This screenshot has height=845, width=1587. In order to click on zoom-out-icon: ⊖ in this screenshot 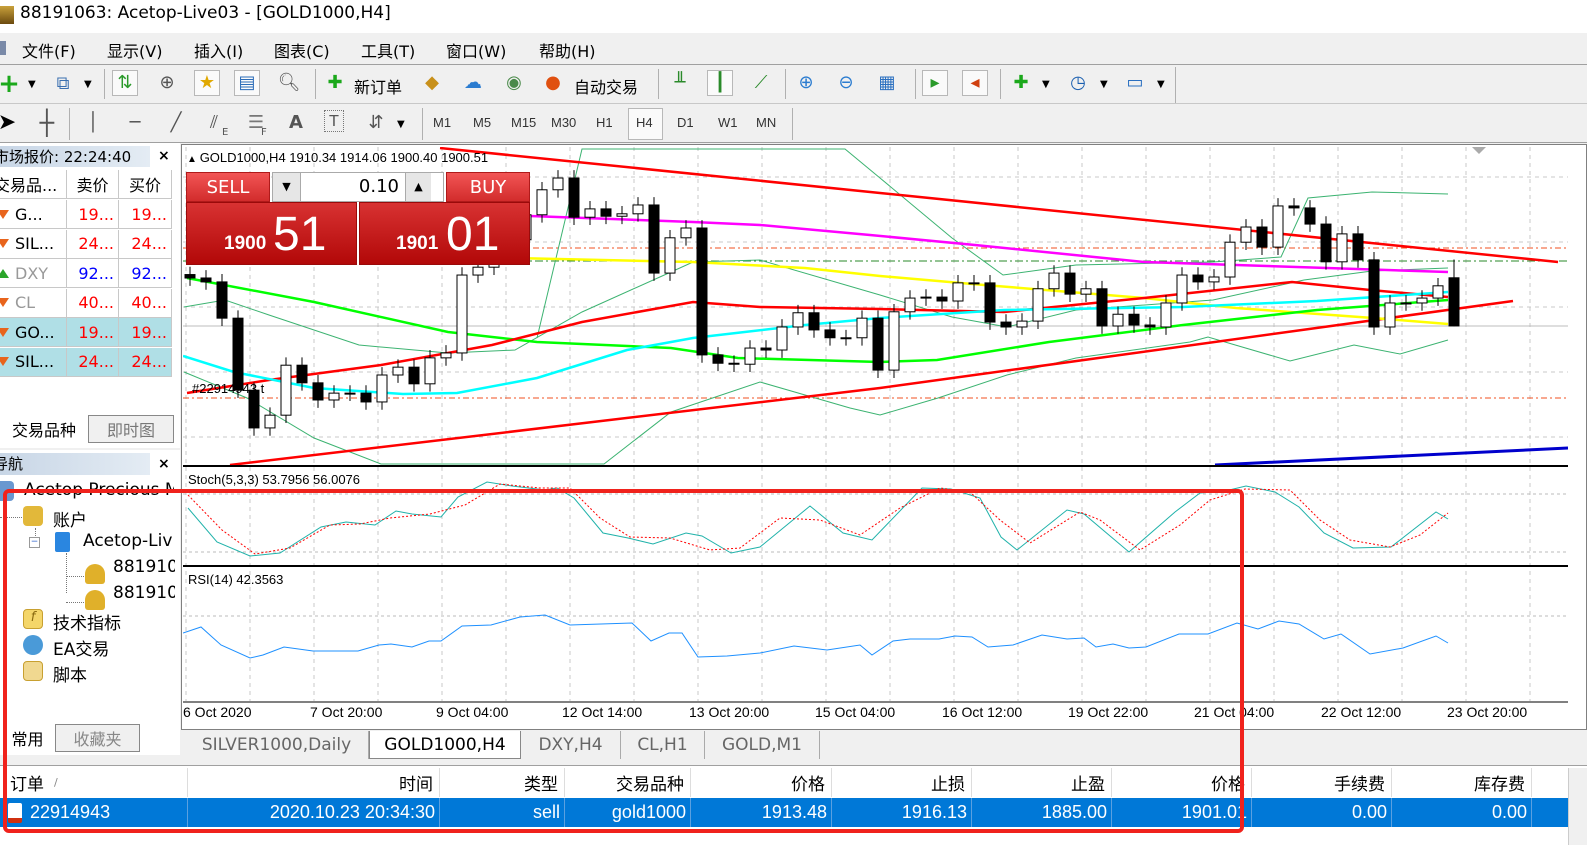, I will do `click(846, 83)`.